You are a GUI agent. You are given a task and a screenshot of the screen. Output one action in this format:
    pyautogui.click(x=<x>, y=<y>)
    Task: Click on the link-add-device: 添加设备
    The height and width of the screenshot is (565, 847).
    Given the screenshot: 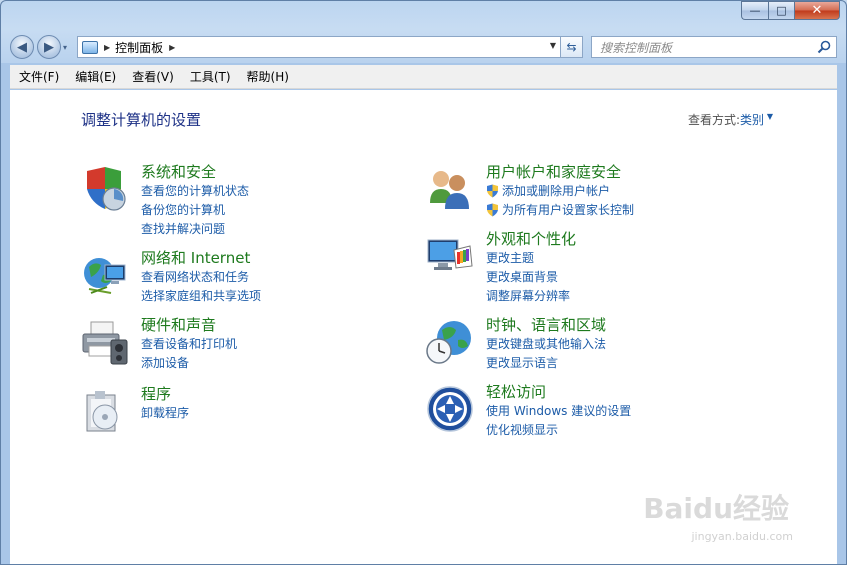 What is the action you would take?
    pyautogui.click(x=189, y=363)
    